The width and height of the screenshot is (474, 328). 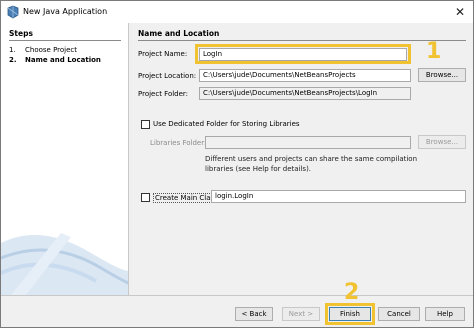 I want to click on netbeans-decoration-graphic, so click(x=64, y=264).